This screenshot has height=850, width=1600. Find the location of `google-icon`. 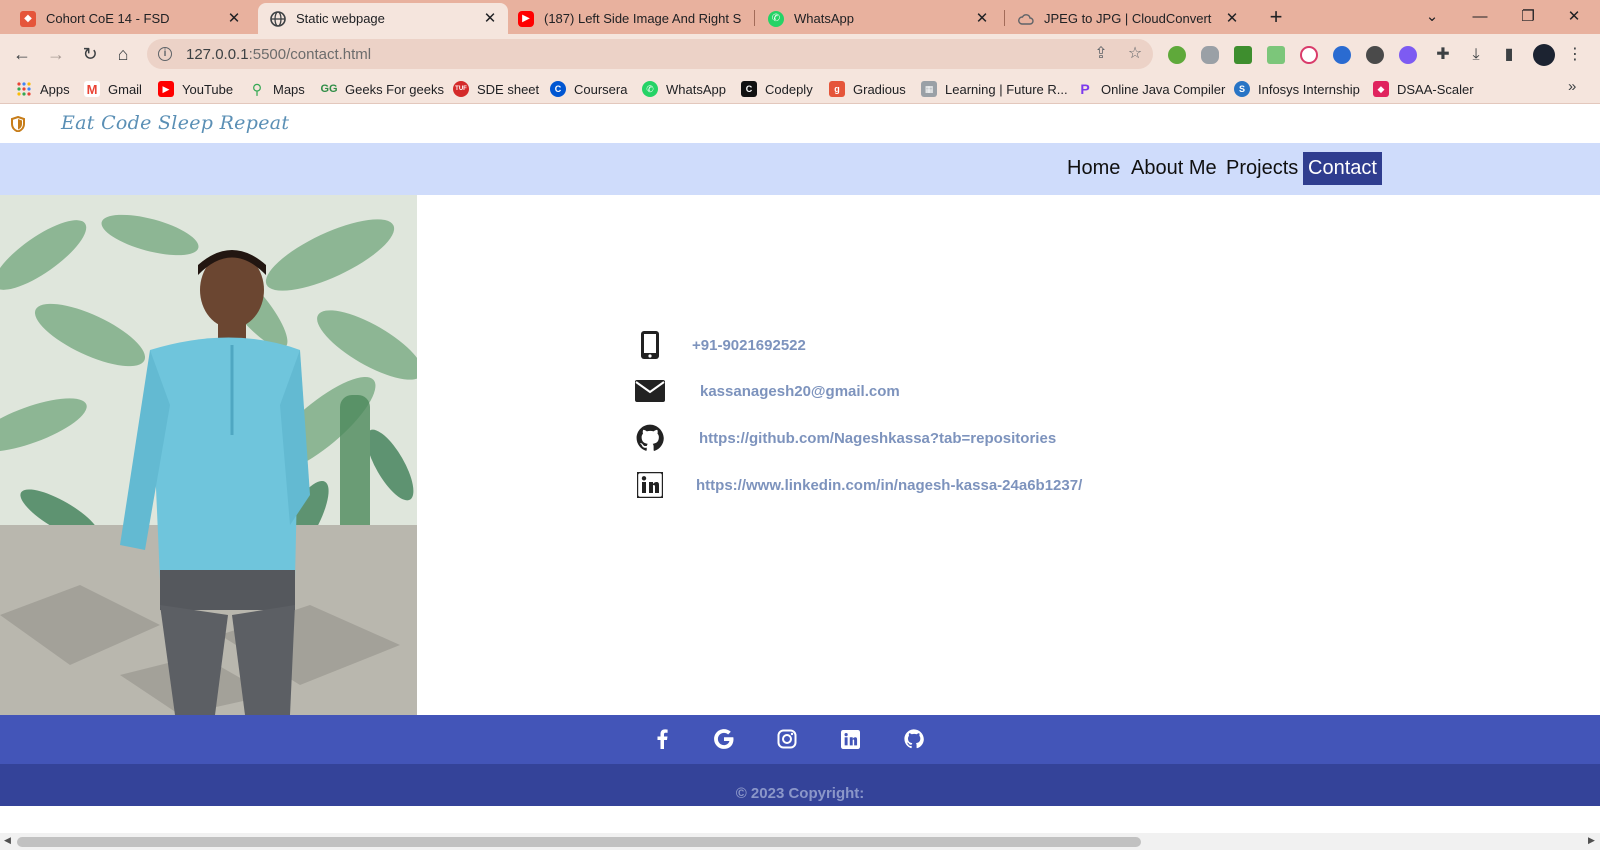

google-icon is located at coordinates (724, 739).